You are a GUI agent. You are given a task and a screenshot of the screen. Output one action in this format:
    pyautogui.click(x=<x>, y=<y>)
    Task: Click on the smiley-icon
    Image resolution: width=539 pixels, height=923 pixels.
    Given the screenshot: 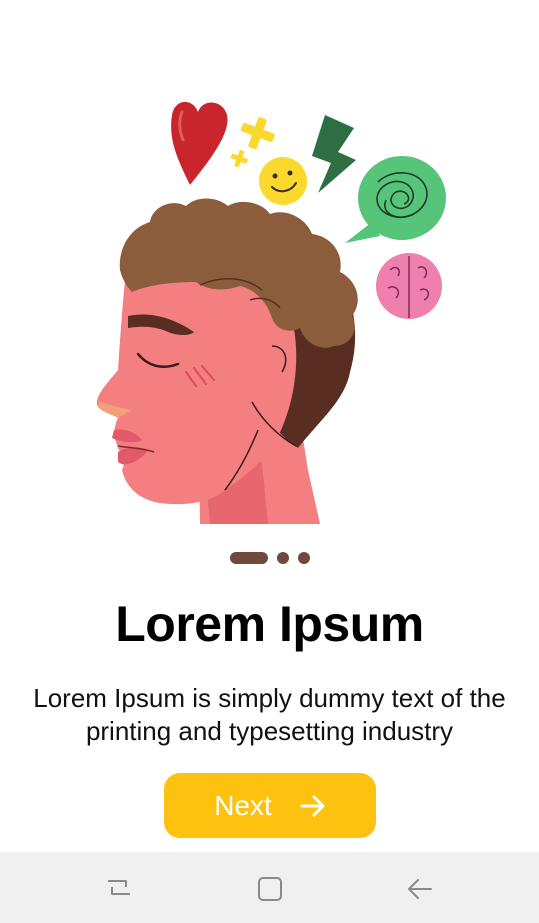 What is the action you would take?
    pyautogui.click(x=283, y=181)
    